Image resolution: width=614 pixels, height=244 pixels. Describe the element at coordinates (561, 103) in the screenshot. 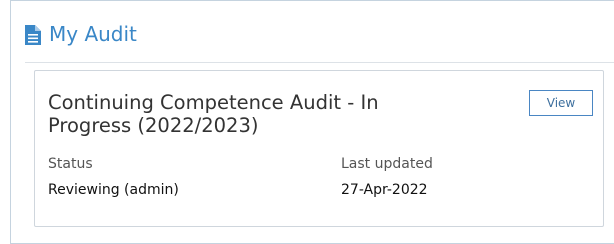

I see `view-button: View` at that location.